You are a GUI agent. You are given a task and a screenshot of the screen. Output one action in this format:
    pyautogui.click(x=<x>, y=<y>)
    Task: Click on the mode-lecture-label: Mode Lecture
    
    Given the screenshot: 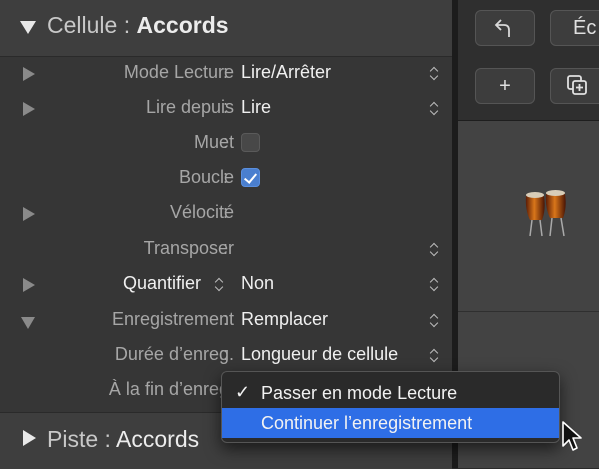 What is the action you would take?
    pyautogui.click(x=178, y=72)
    